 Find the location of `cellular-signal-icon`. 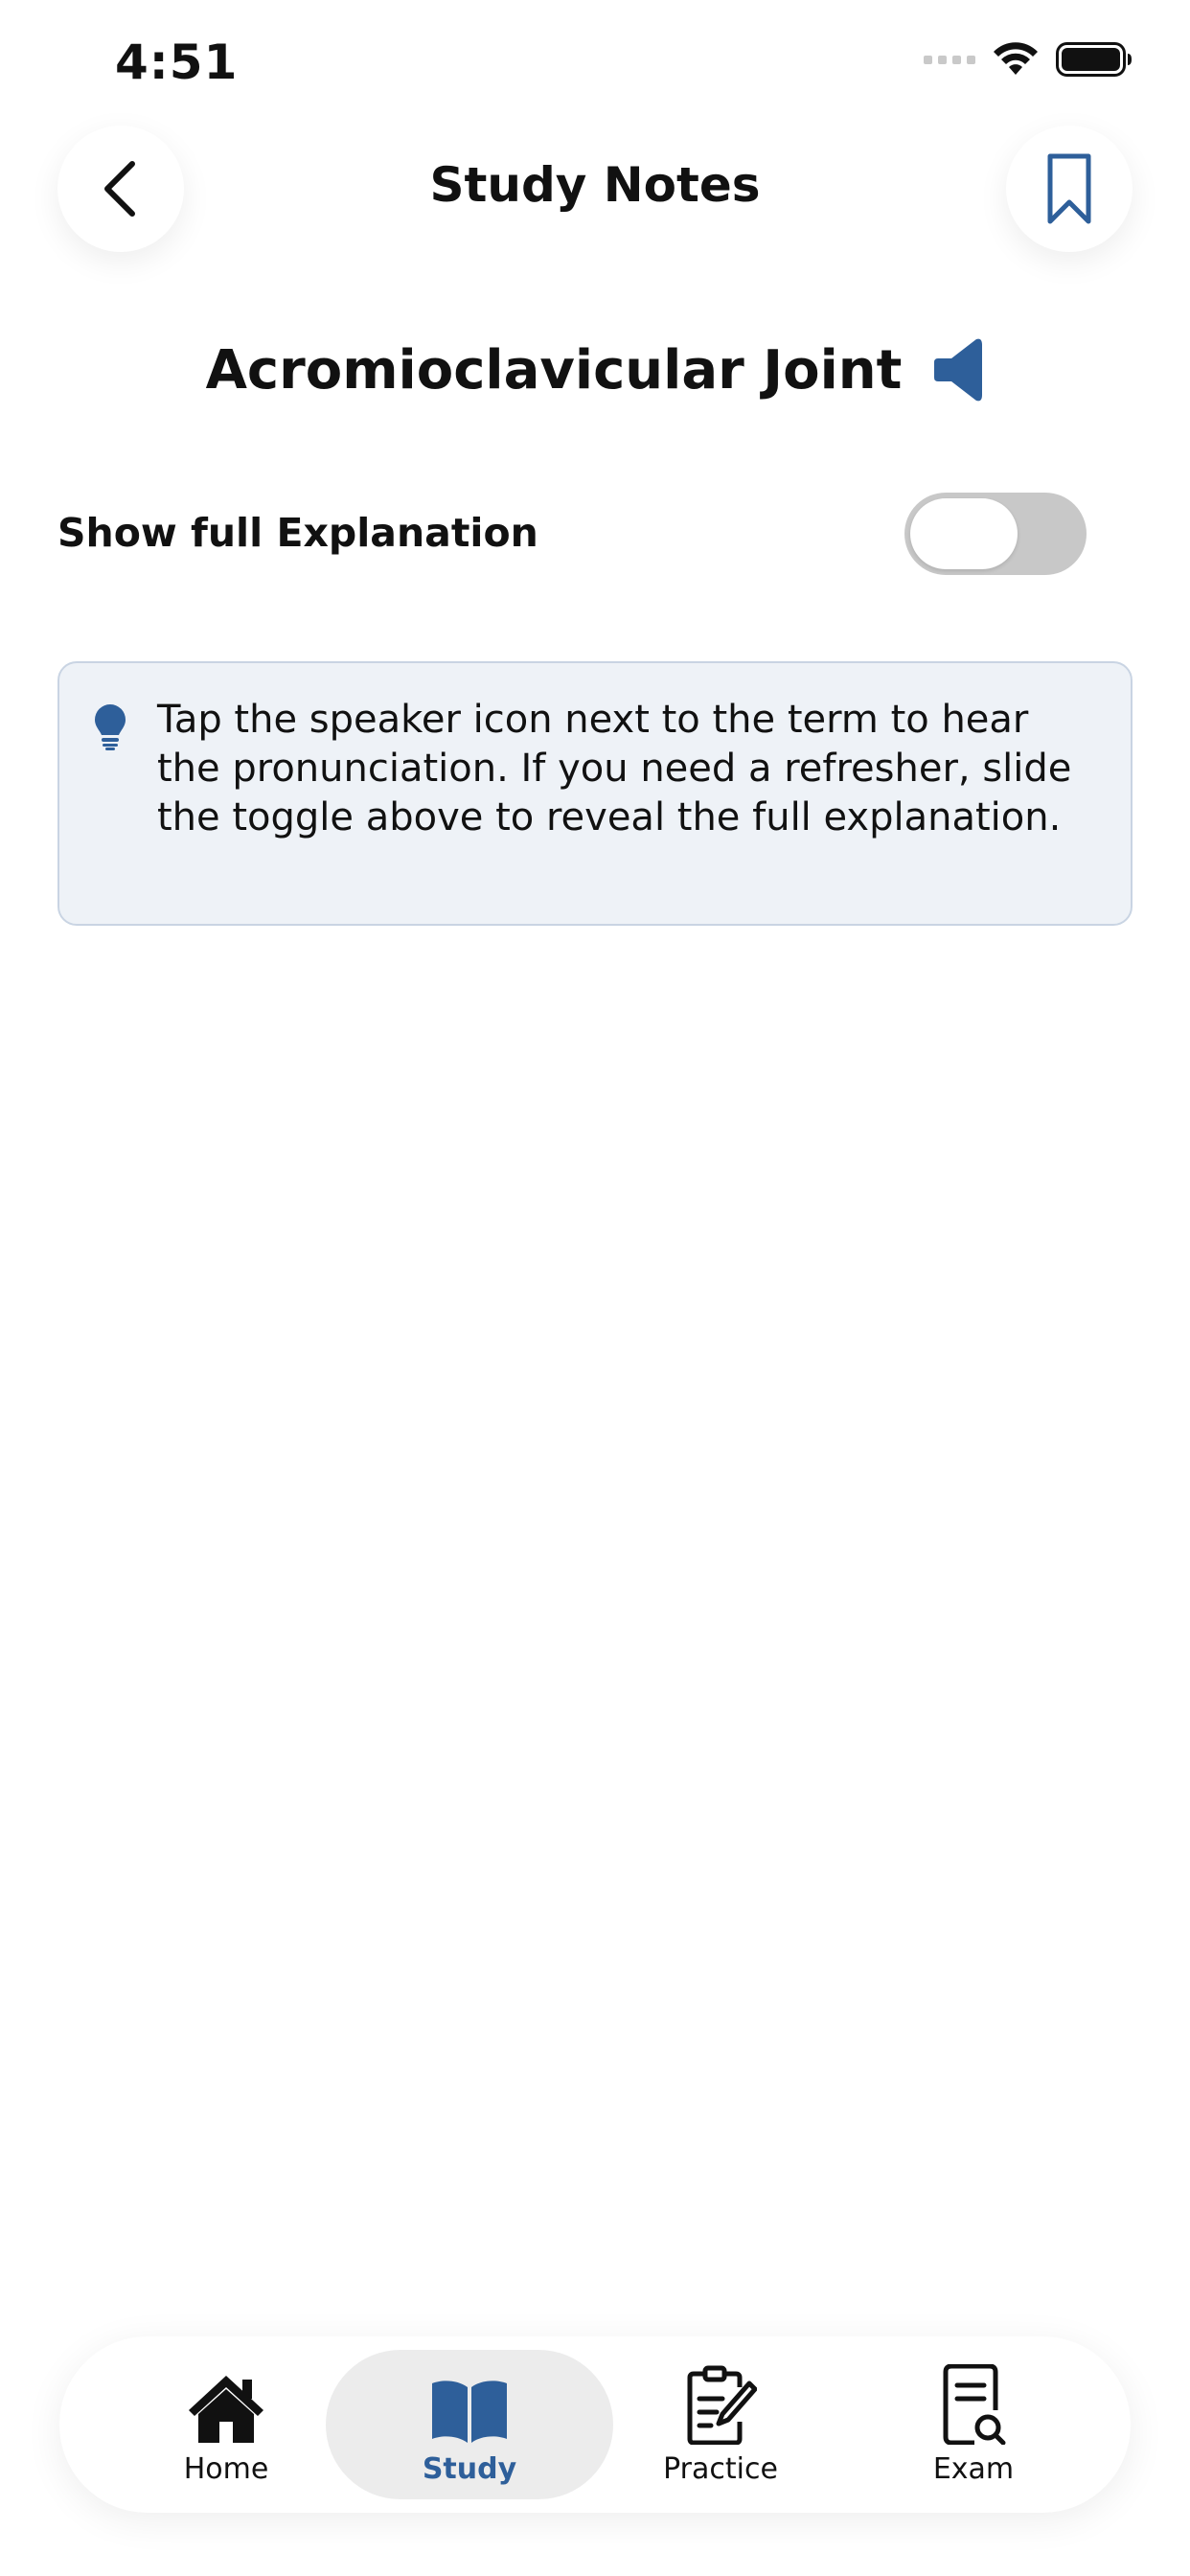

cellular-signal-icon is located at coordinates (950, 59).